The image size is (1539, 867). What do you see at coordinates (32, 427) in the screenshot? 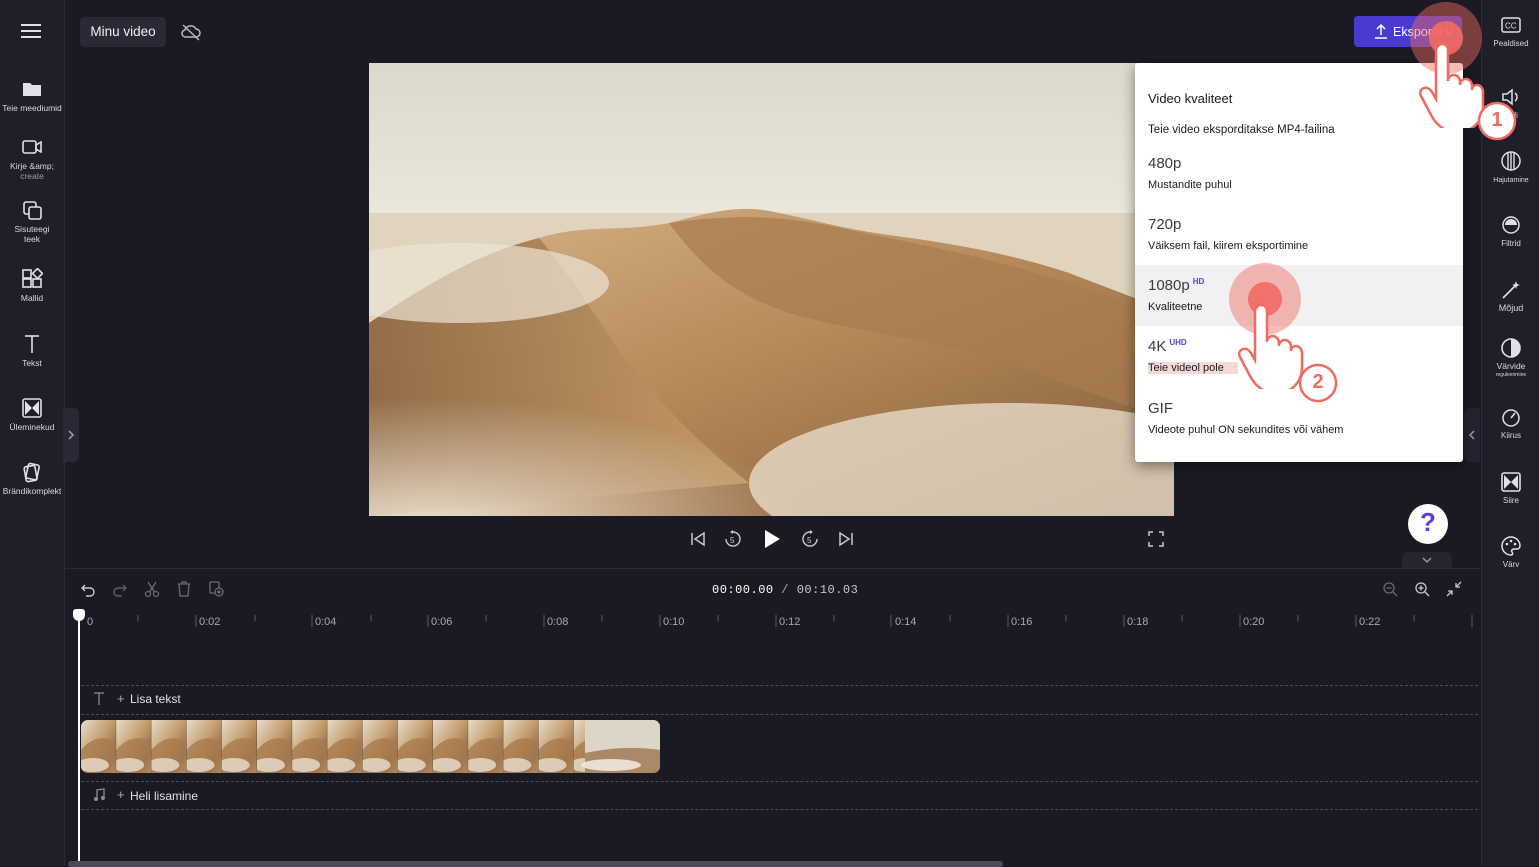
I see `nav-transitions-label: Üleminekud` at bounding box center [32, 427].